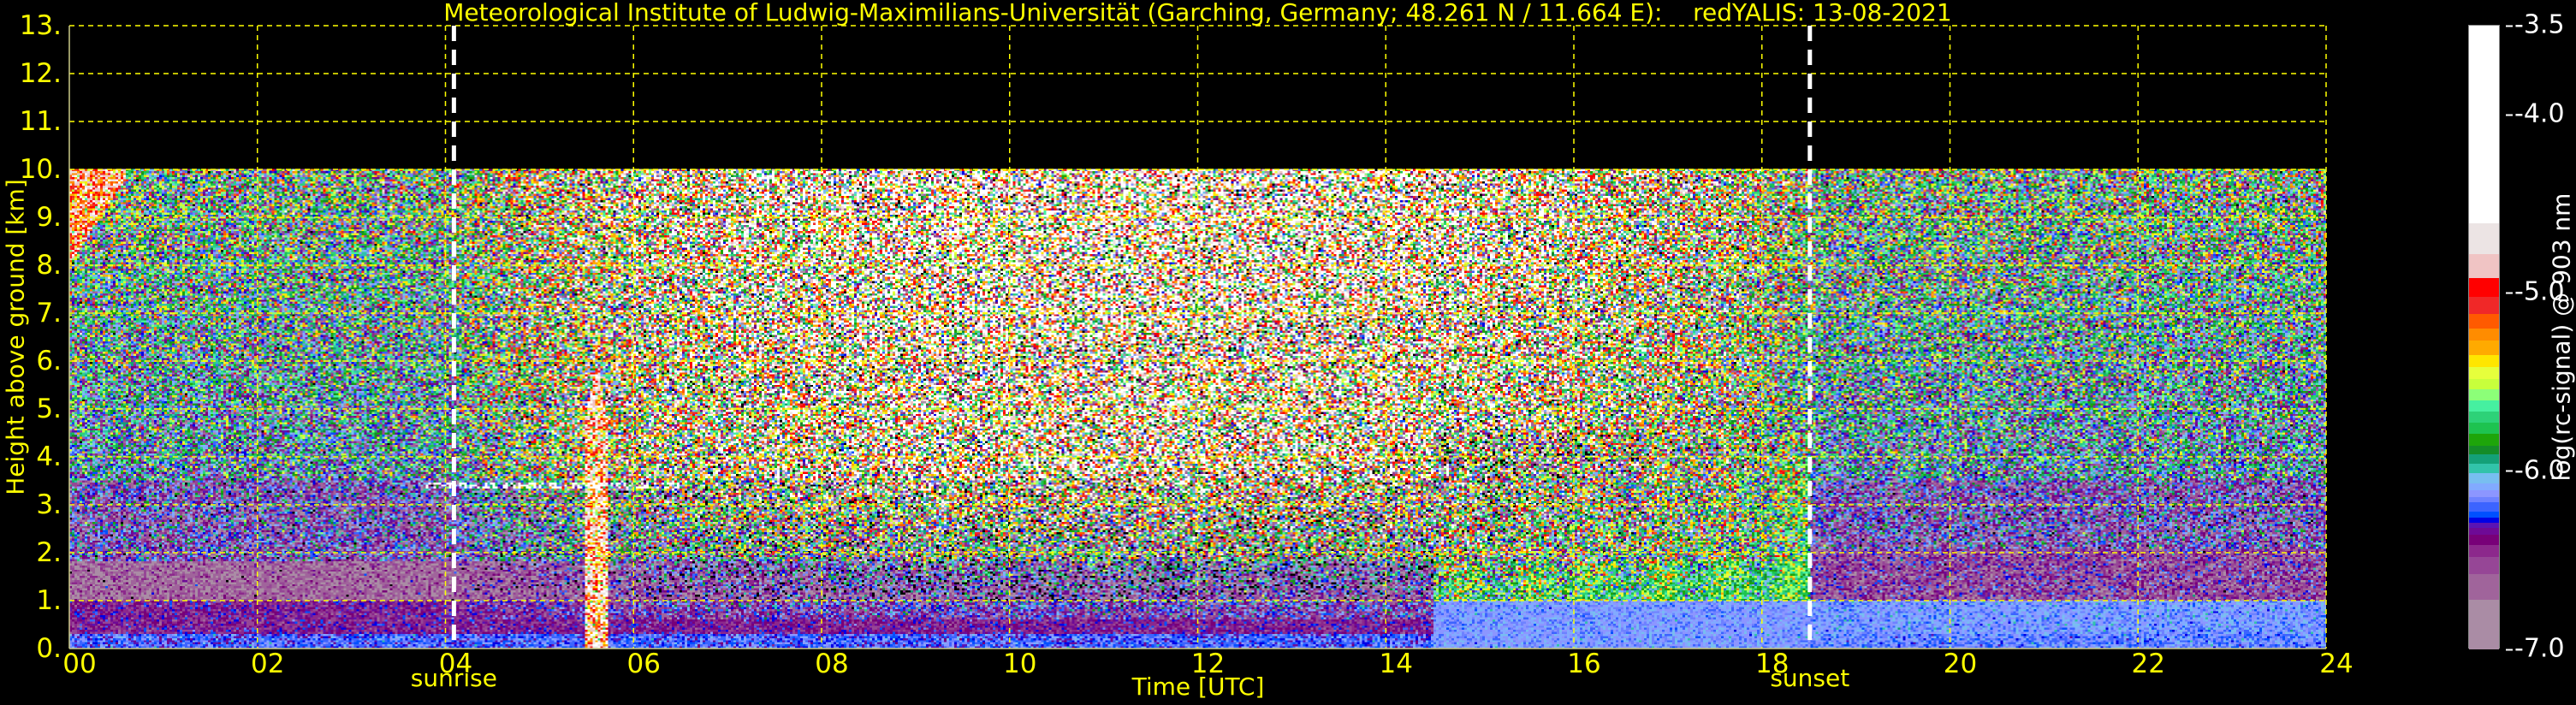 The width and height of the screenshot is (2576, 705). Describe the element at coordinates (49, 552) in the screenshot. I see `y-tick-label: 2.` at that location.